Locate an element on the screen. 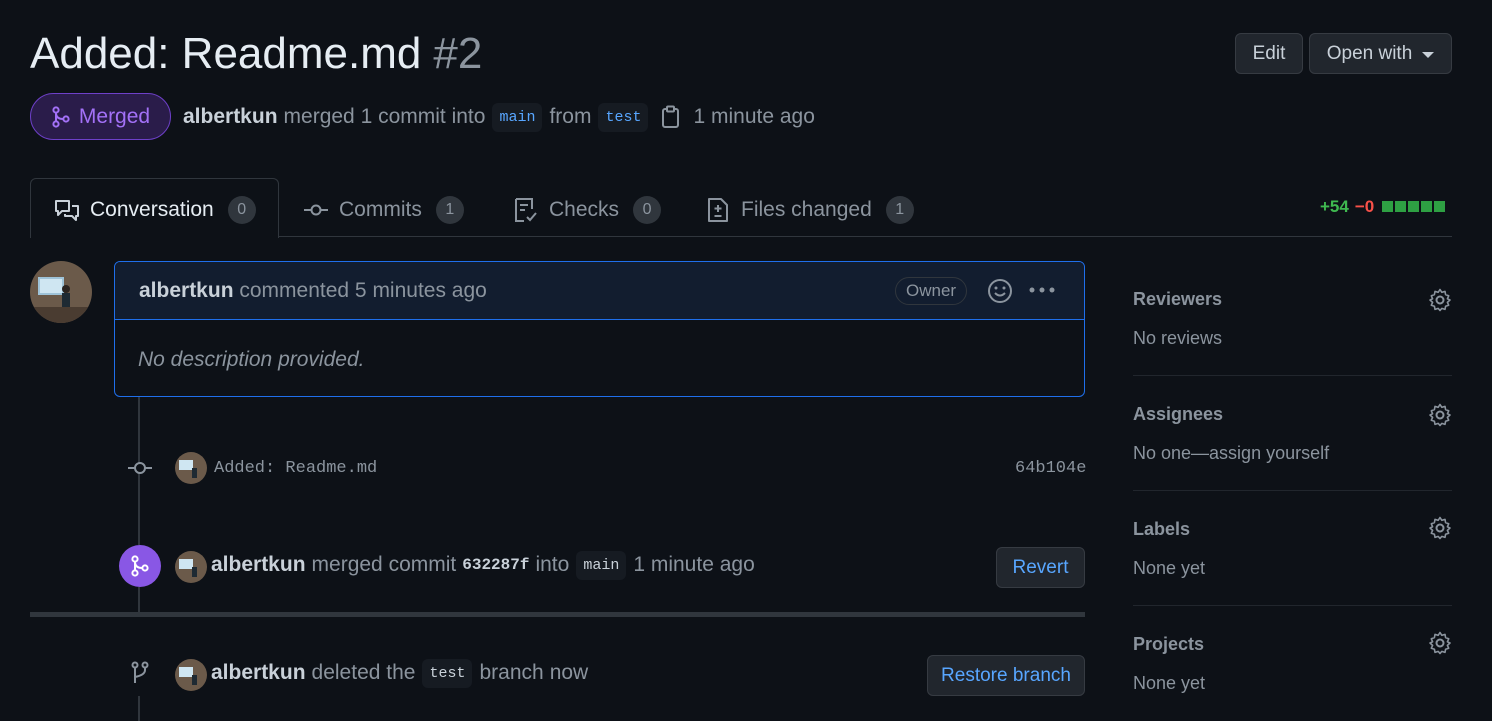 The height and width of the screenshot is (721, 1492). tab-files-changed: Files changed 1 is located at coordinates (809, 210).